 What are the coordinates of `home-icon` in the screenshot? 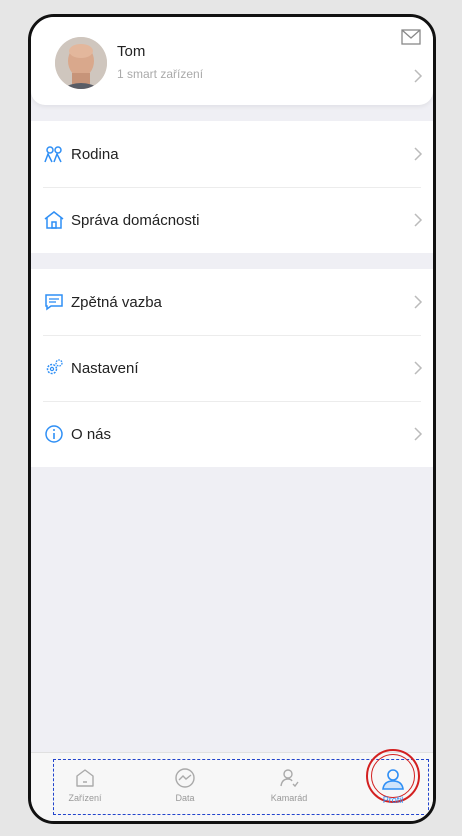 It's located at (54, 220).